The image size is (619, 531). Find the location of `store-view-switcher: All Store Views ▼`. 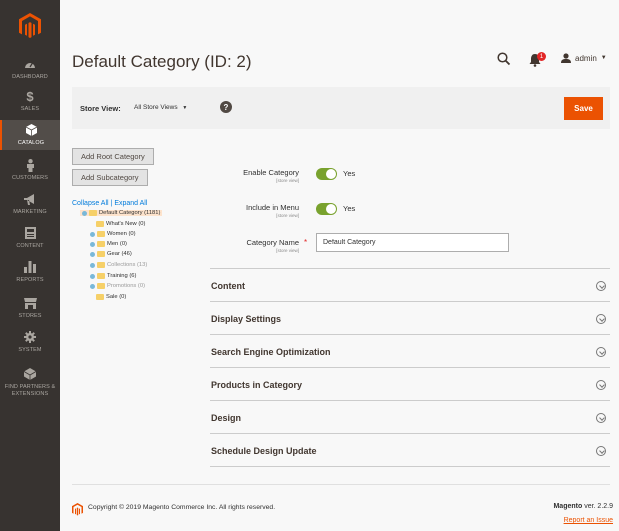

store-view-switcher: All Store Views ▼ is located at coordinates (160, 107).